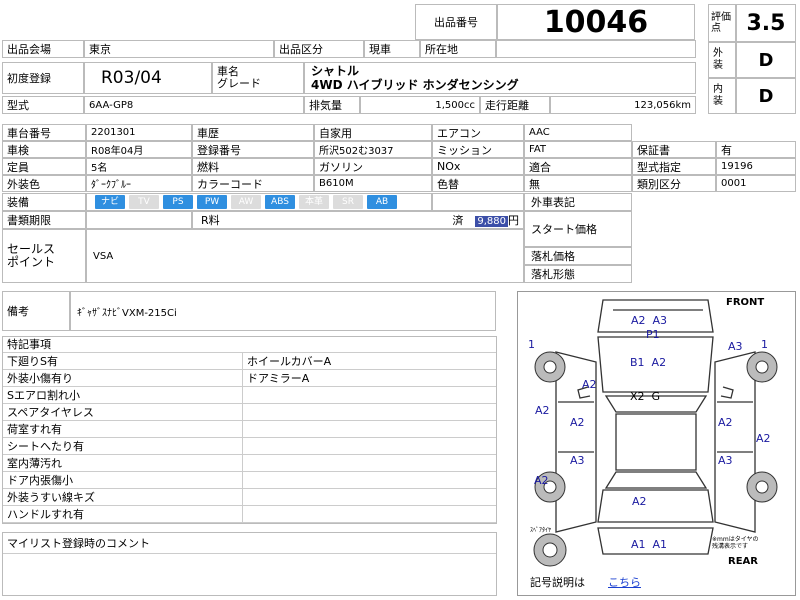  What do you see at coordinates (139, 183) in the screenshot?
I see `color-value: ﾀﾞｰｸﾌﾞﾙｰ` at bounding box center [139, 183].